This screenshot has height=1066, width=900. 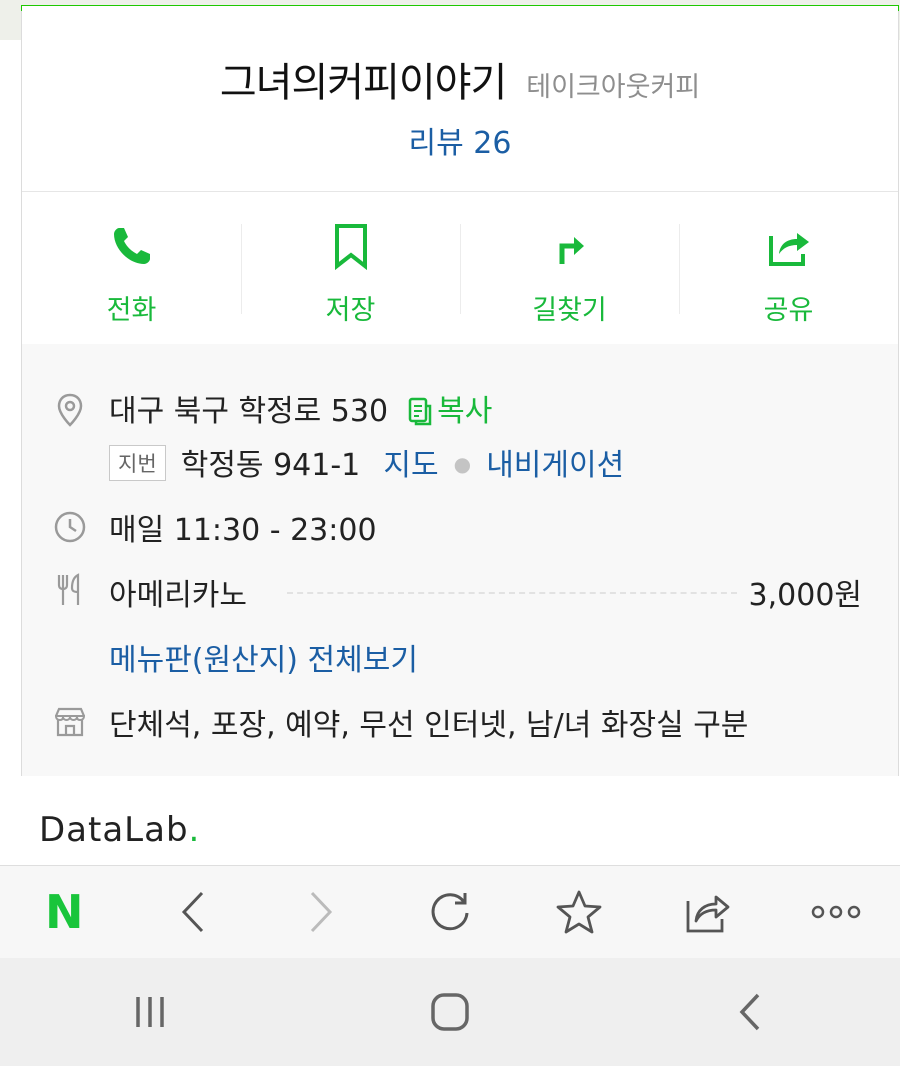 I want to click on call-button: 전화, so click(x=131, y=268).